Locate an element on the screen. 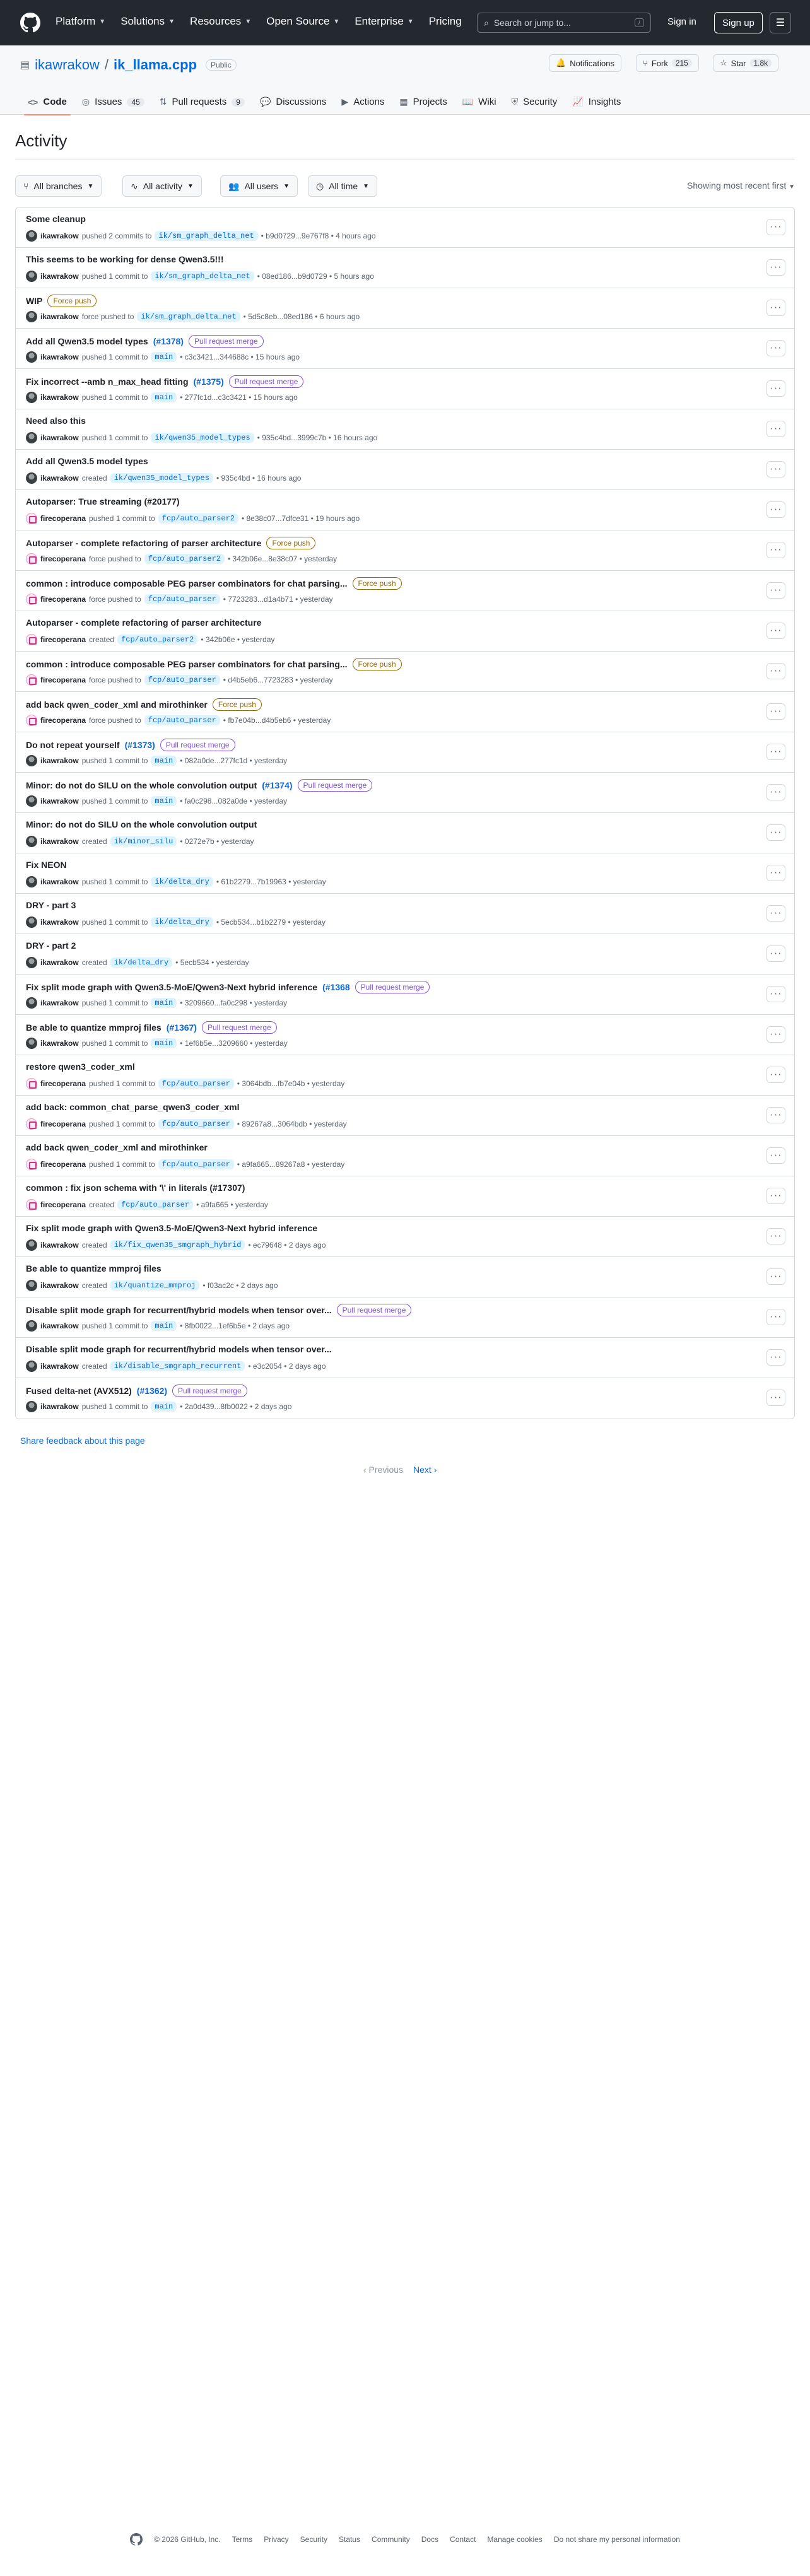 Image resolution: width=810 pixels, height=2576 pixels. star-button: ☆ Star 1.8k is located at coordinates (746, 63).